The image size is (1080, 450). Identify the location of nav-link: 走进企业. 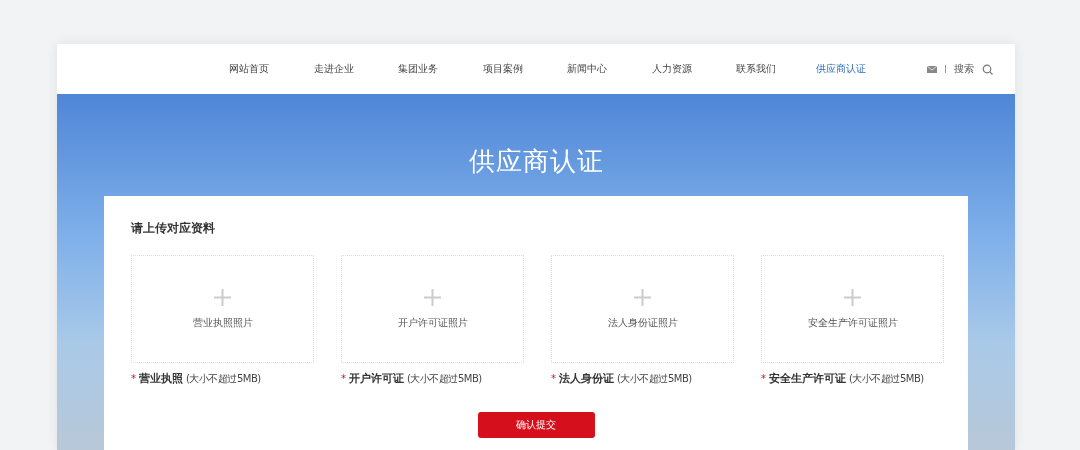
(333, 69).